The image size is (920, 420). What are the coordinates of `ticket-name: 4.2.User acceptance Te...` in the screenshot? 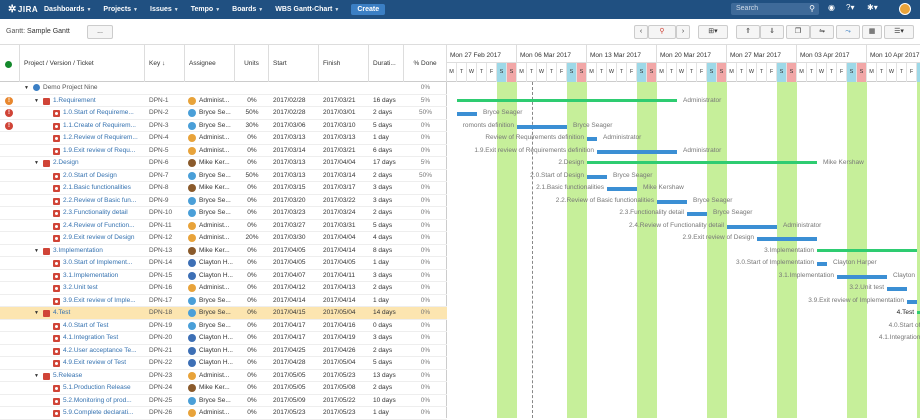 It's located at (103, 351).